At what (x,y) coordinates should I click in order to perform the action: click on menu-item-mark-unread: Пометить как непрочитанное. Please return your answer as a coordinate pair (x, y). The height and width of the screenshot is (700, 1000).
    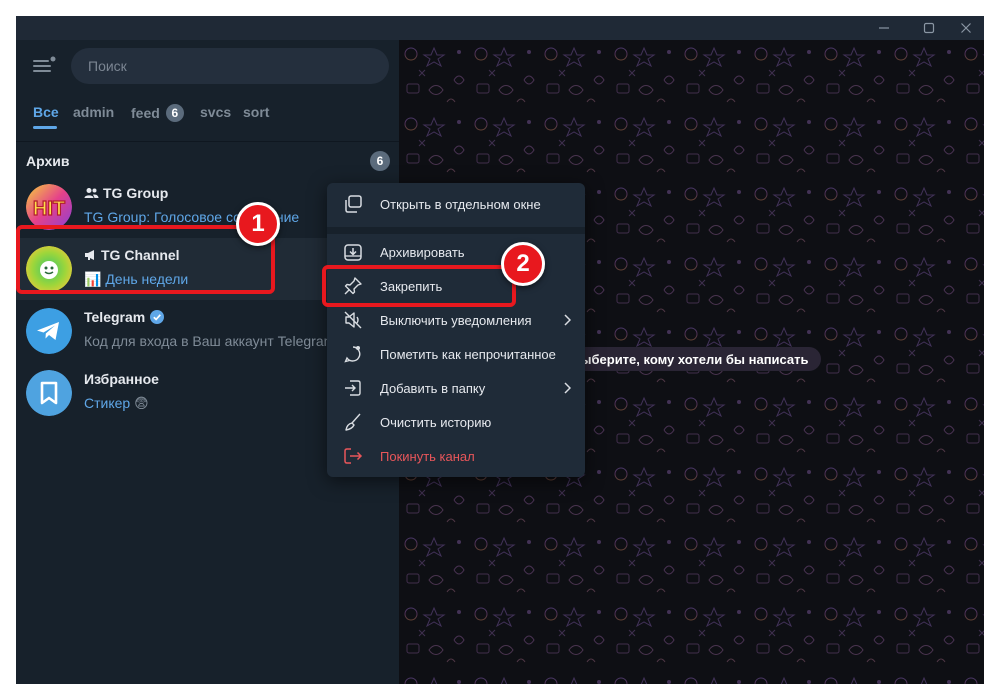
    Looking at the image, I should click on (456, 354).